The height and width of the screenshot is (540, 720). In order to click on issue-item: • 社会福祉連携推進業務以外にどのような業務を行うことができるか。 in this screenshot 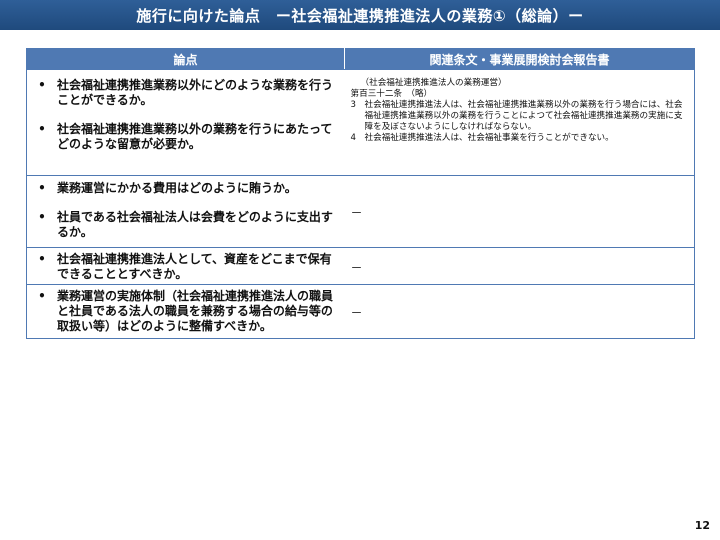, I will do `click(186, 93)`.